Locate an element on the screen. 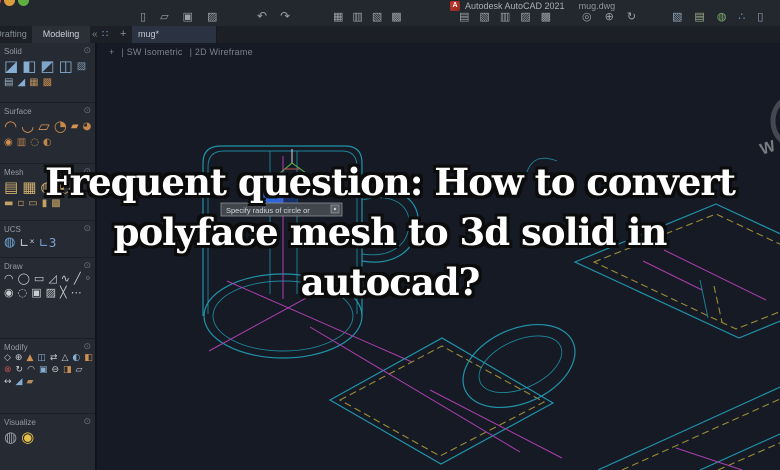  document-title-text: mug.dwg is located at coordinates (597, 5).